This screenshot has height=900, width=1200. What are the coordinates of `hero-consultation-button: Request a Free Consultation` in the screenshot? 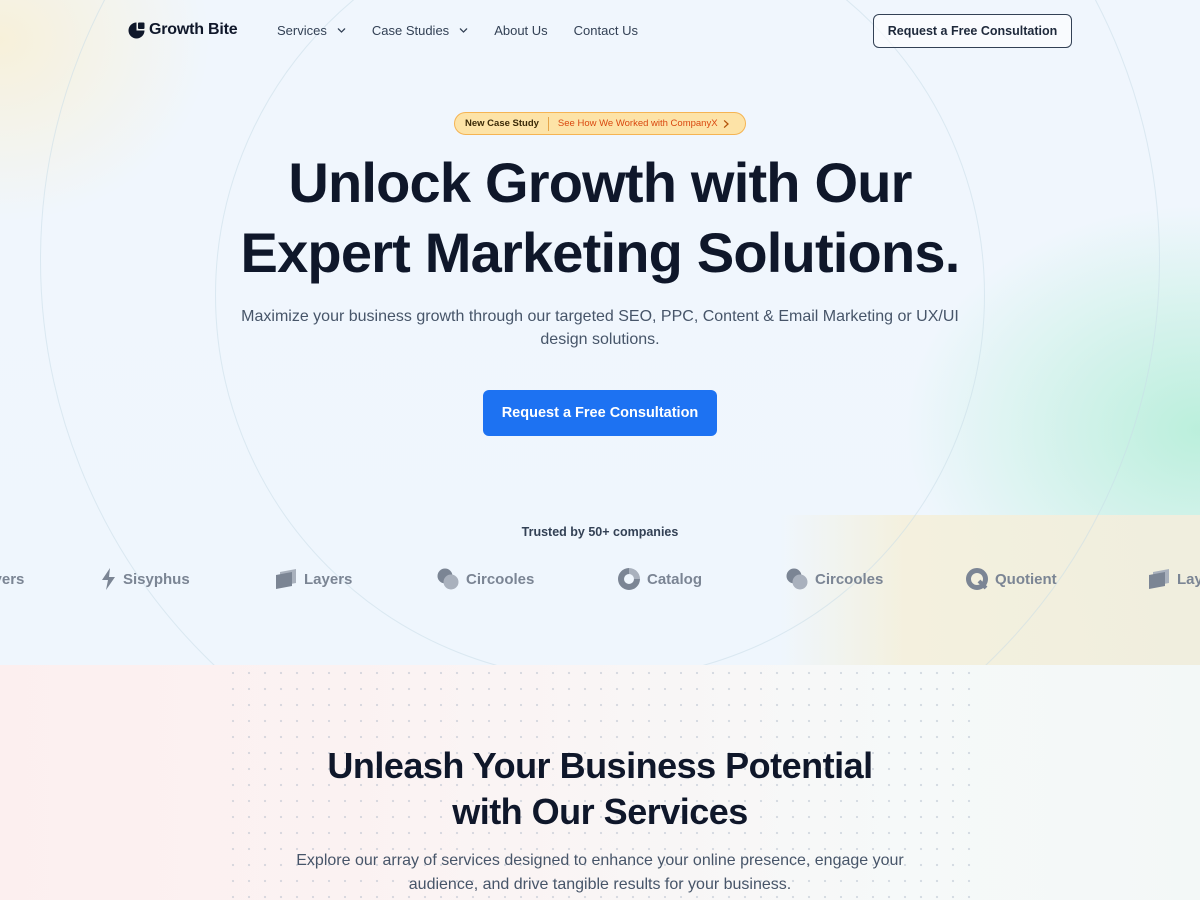 It's located at (600, 413).